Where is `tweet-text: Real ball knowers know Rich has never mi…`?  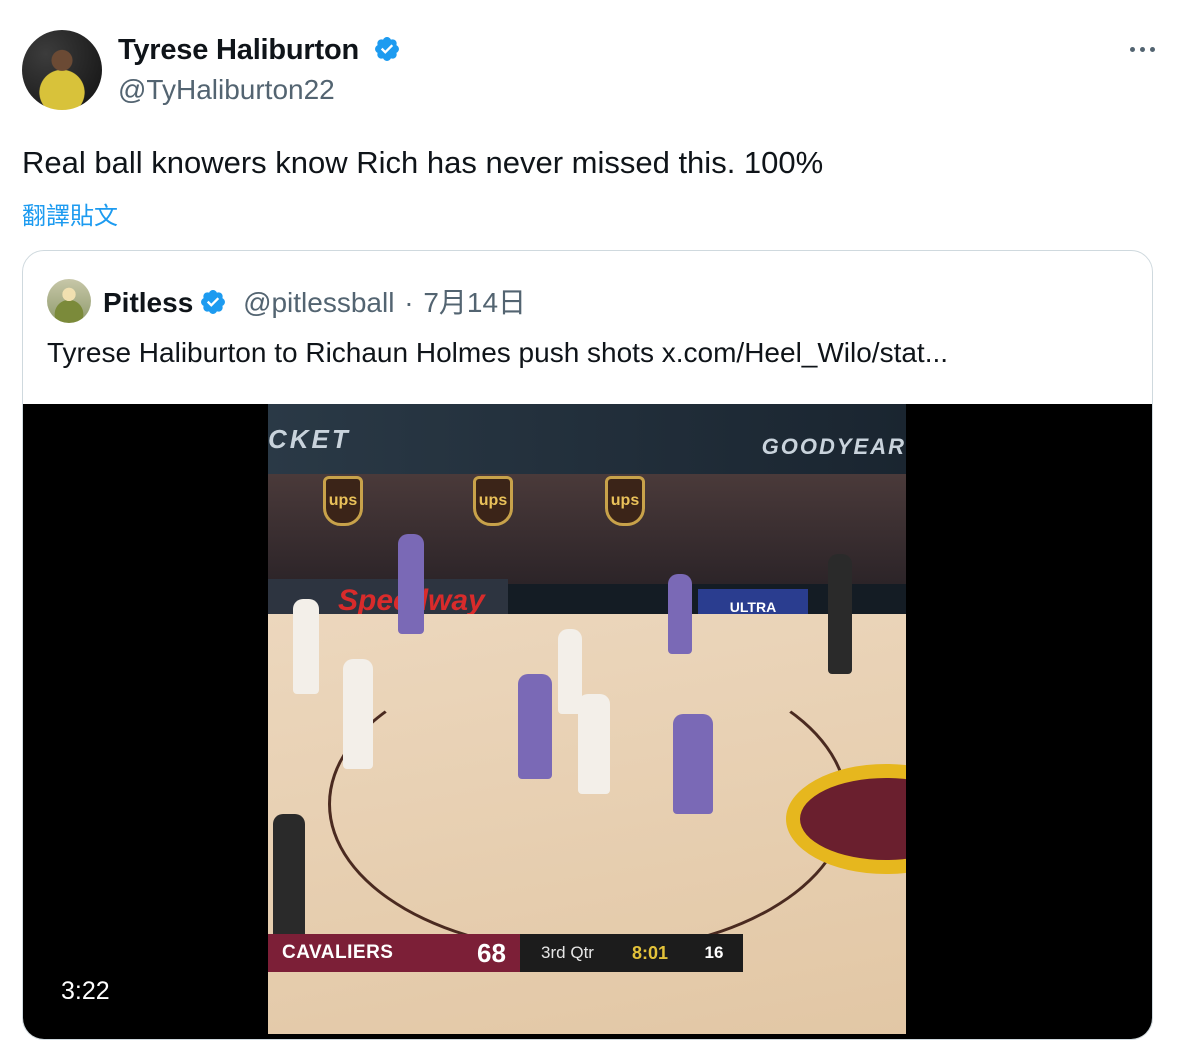 tweet-text: Real ball knowers know Rich has never mi… is located at coordinates (423, 162).